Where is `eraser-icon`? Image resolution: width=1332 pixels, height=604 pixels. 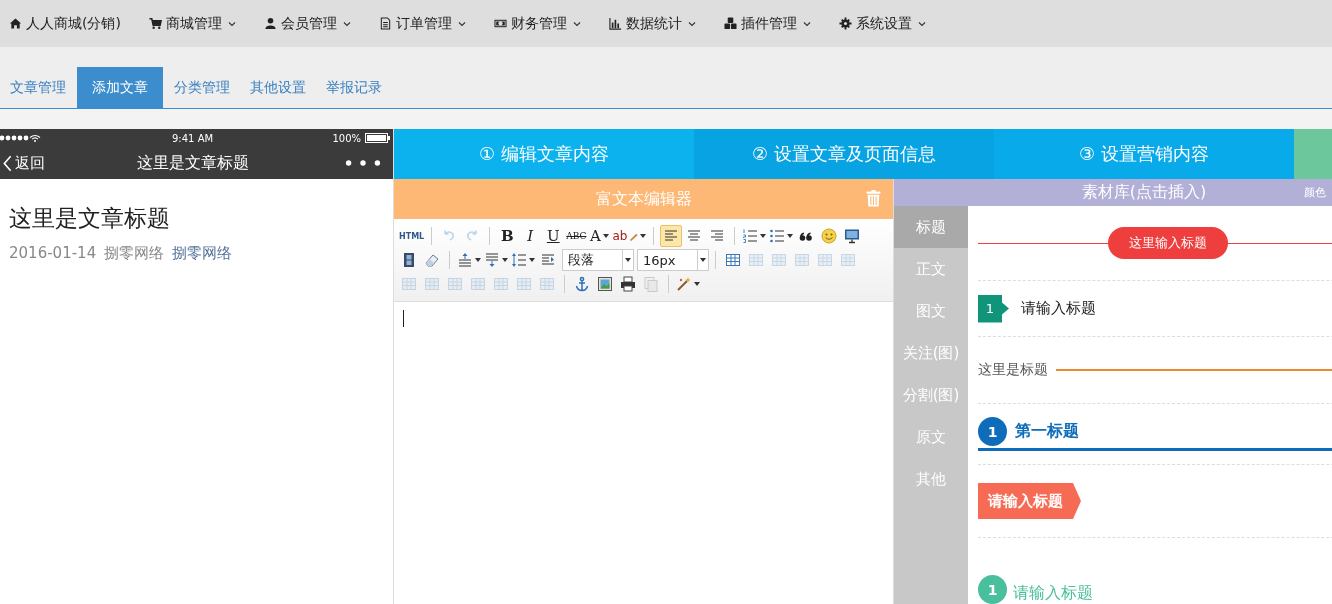
eraser-icon is located at coordinates (432, 260).